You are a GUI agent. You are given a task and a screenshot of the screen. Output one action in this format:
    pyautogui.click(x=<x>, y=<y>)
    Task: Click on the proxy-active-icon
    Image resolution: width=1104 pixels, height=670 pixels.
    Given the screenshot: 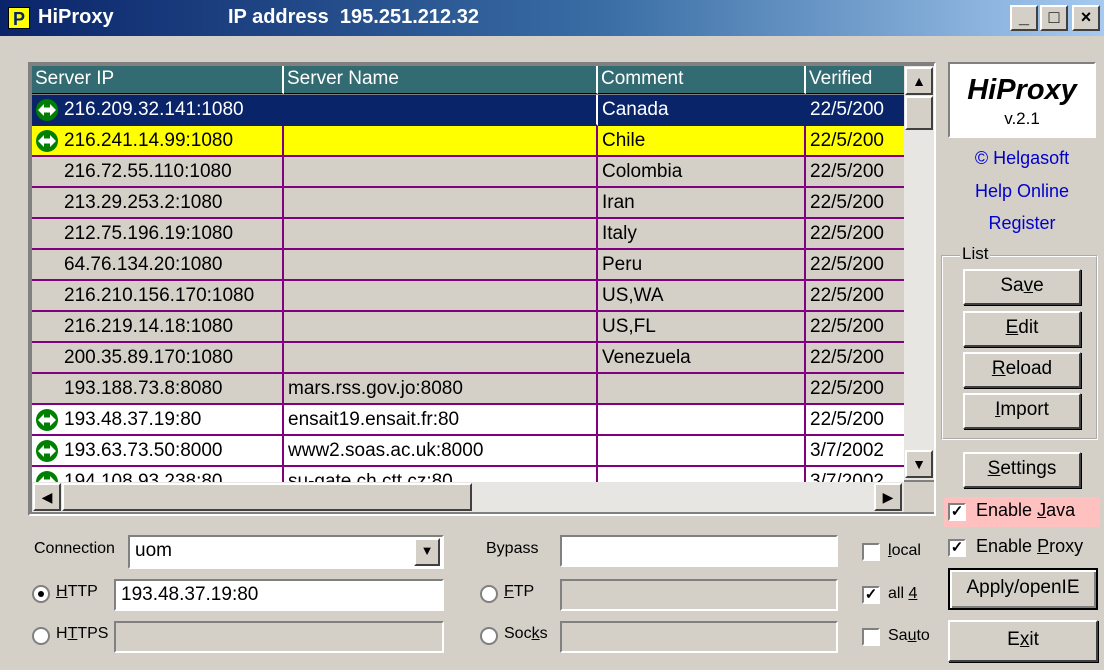 What is the action you would take?
    pyautogui.click(x=47, y=420)
    